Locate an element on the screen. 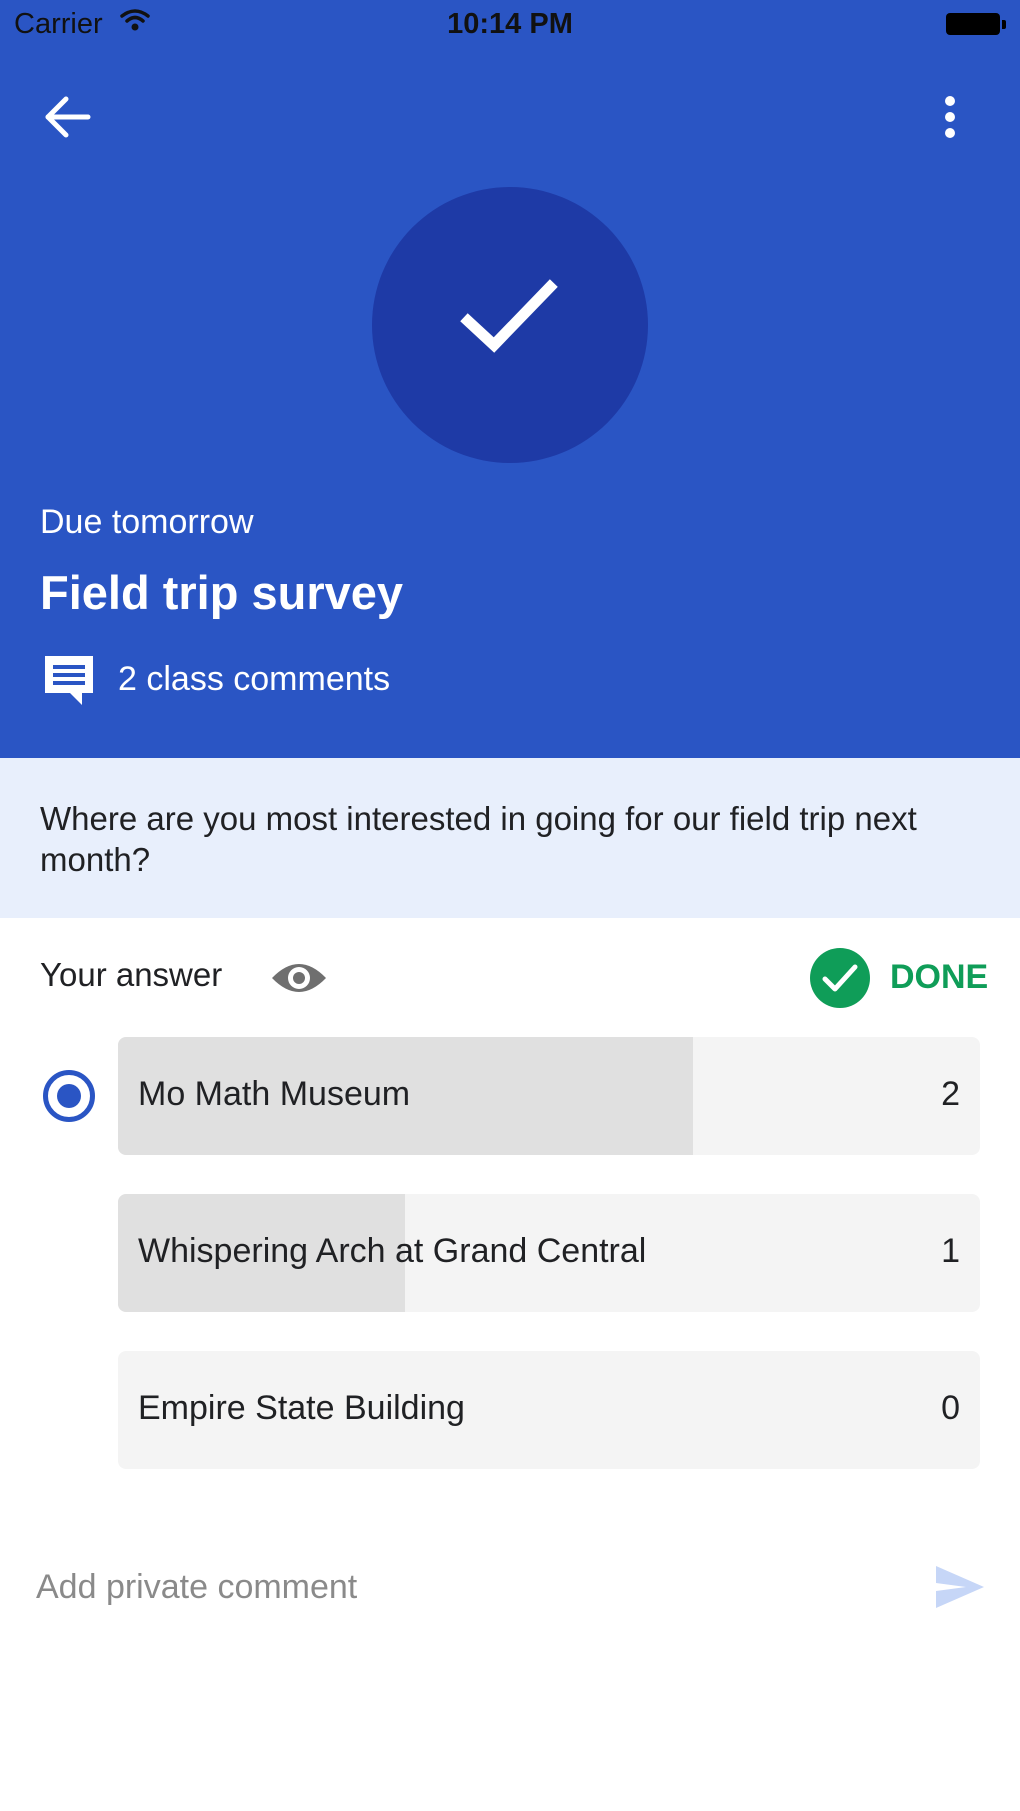 This screenshot has width=1020, height=1811. eye-icon is located at coordinates (299, 978).